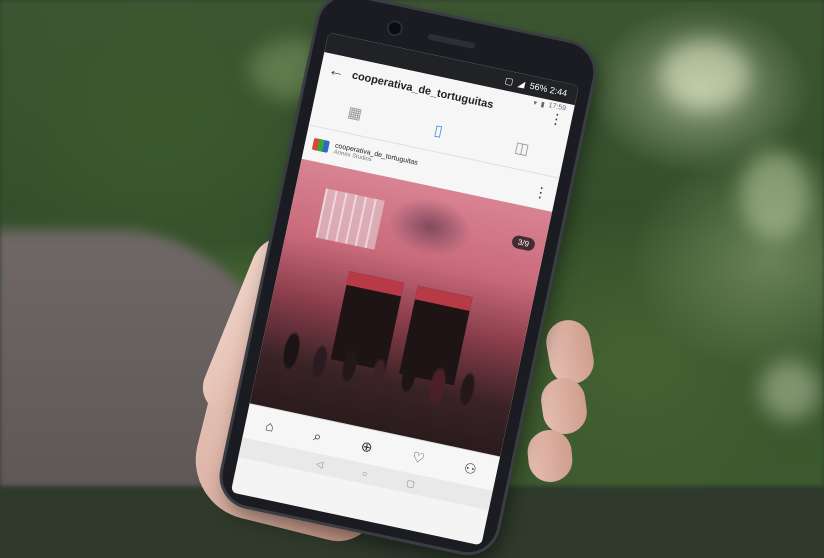 Image resolution: width=824 pixels, height=558 pixels. What do you see at coordinates (350, 219) in the screenshot?
I see `photo-skylight` at bounding box center [350, 219].